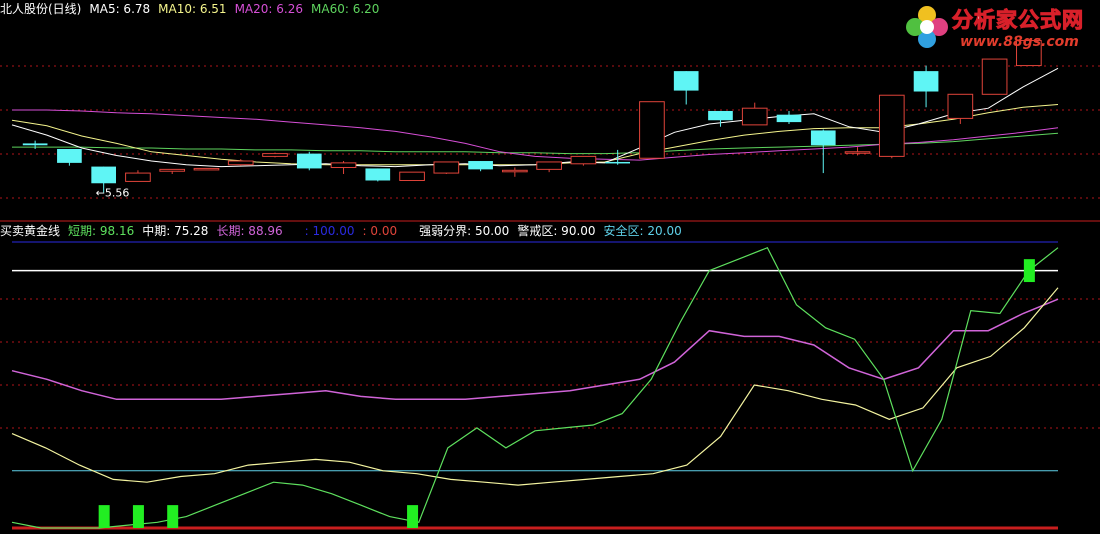 The image size is (1100, 534). I want to click on indicator-name: 买卖黄金线, so click(30, 231).